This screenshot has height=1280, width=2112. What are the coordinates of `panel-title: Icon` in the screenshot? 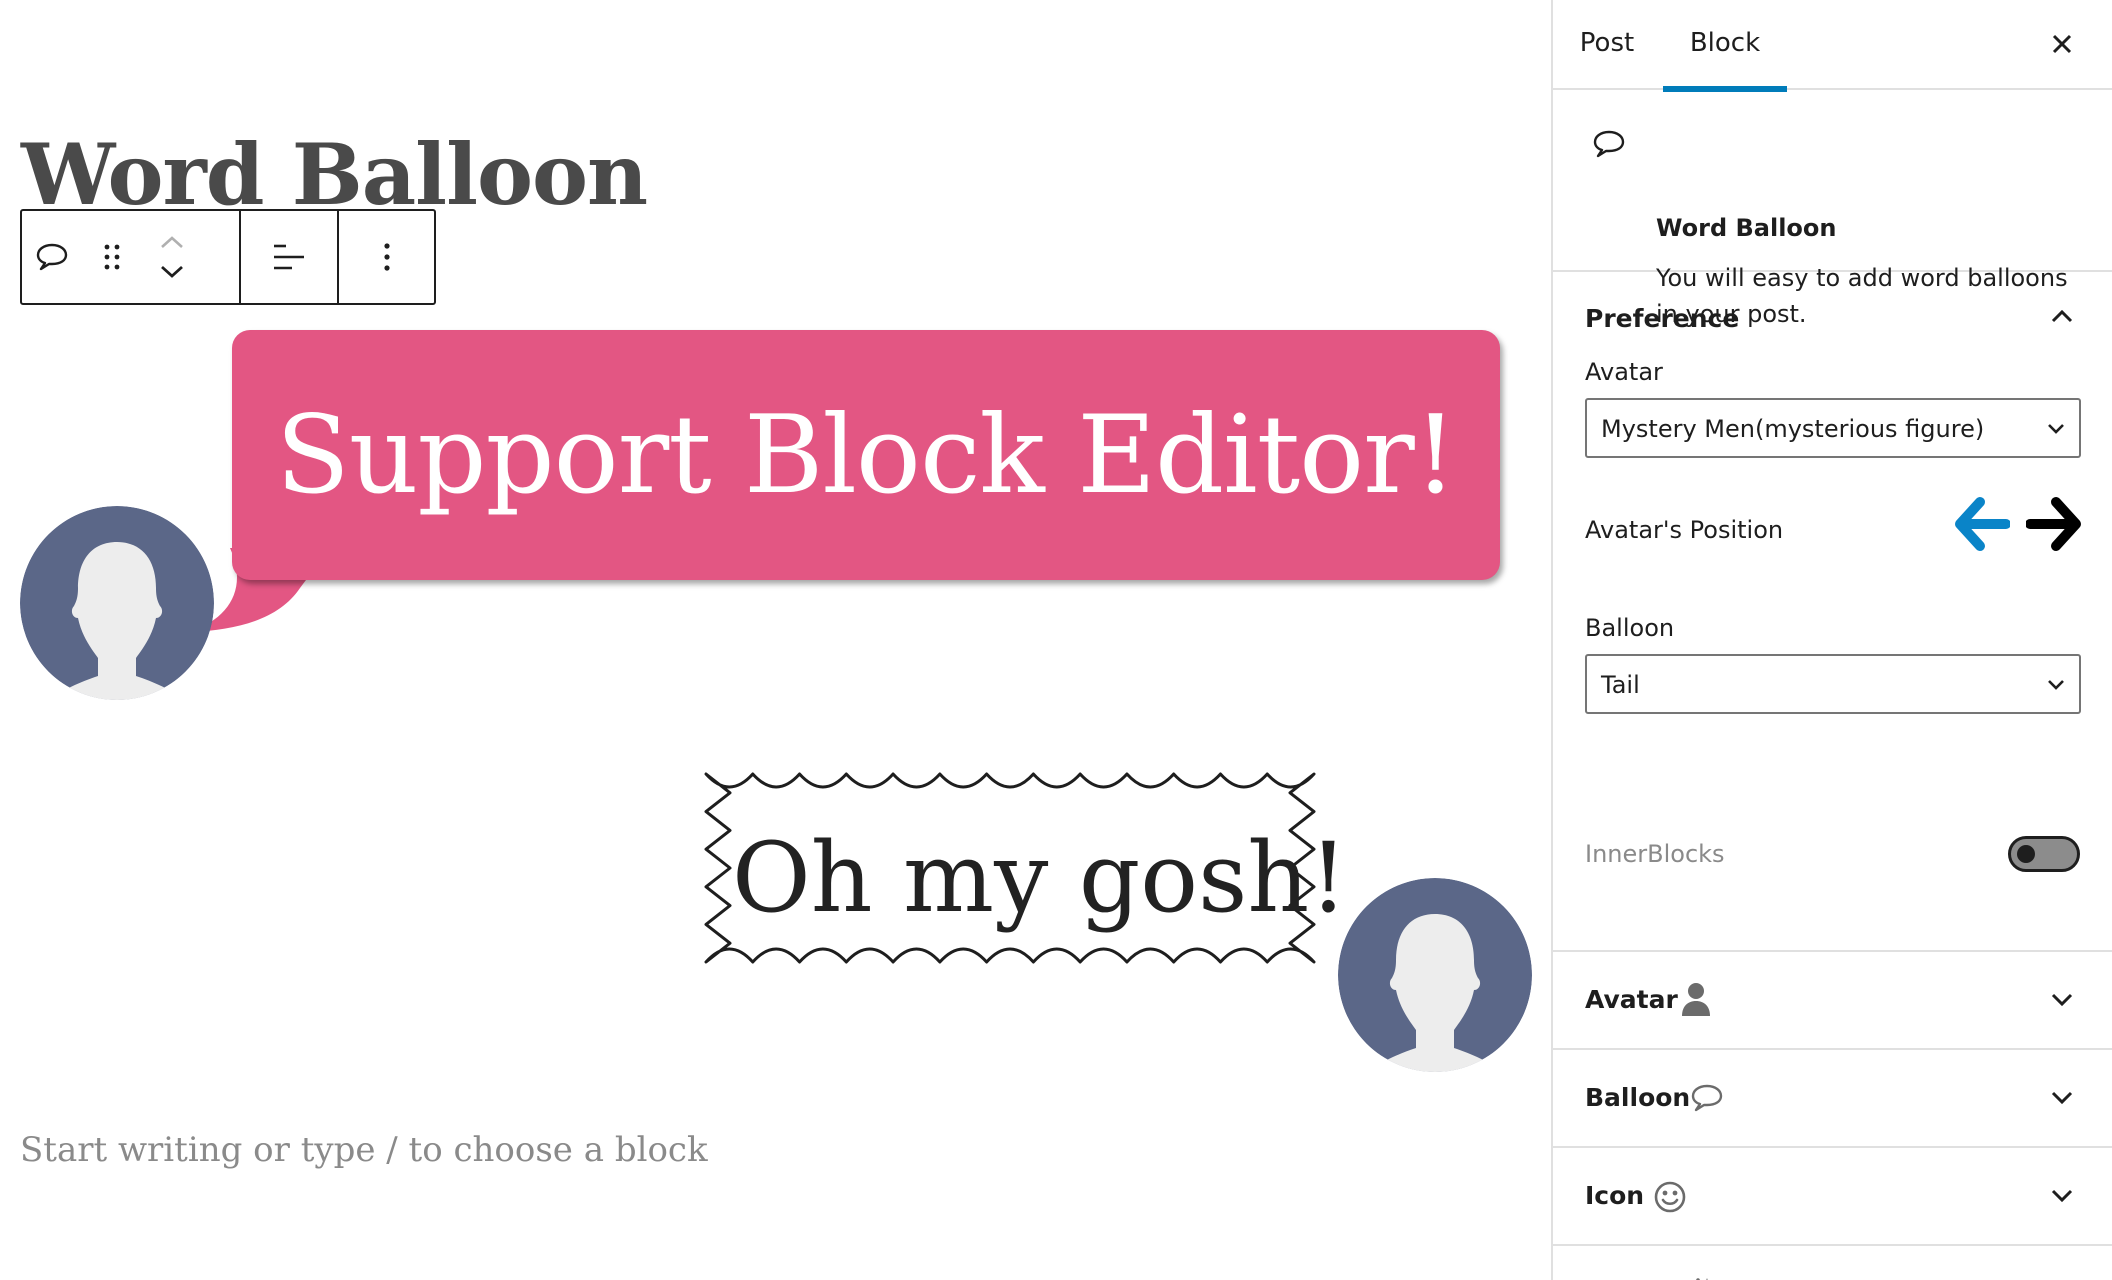 It's located at (1615, 1195).